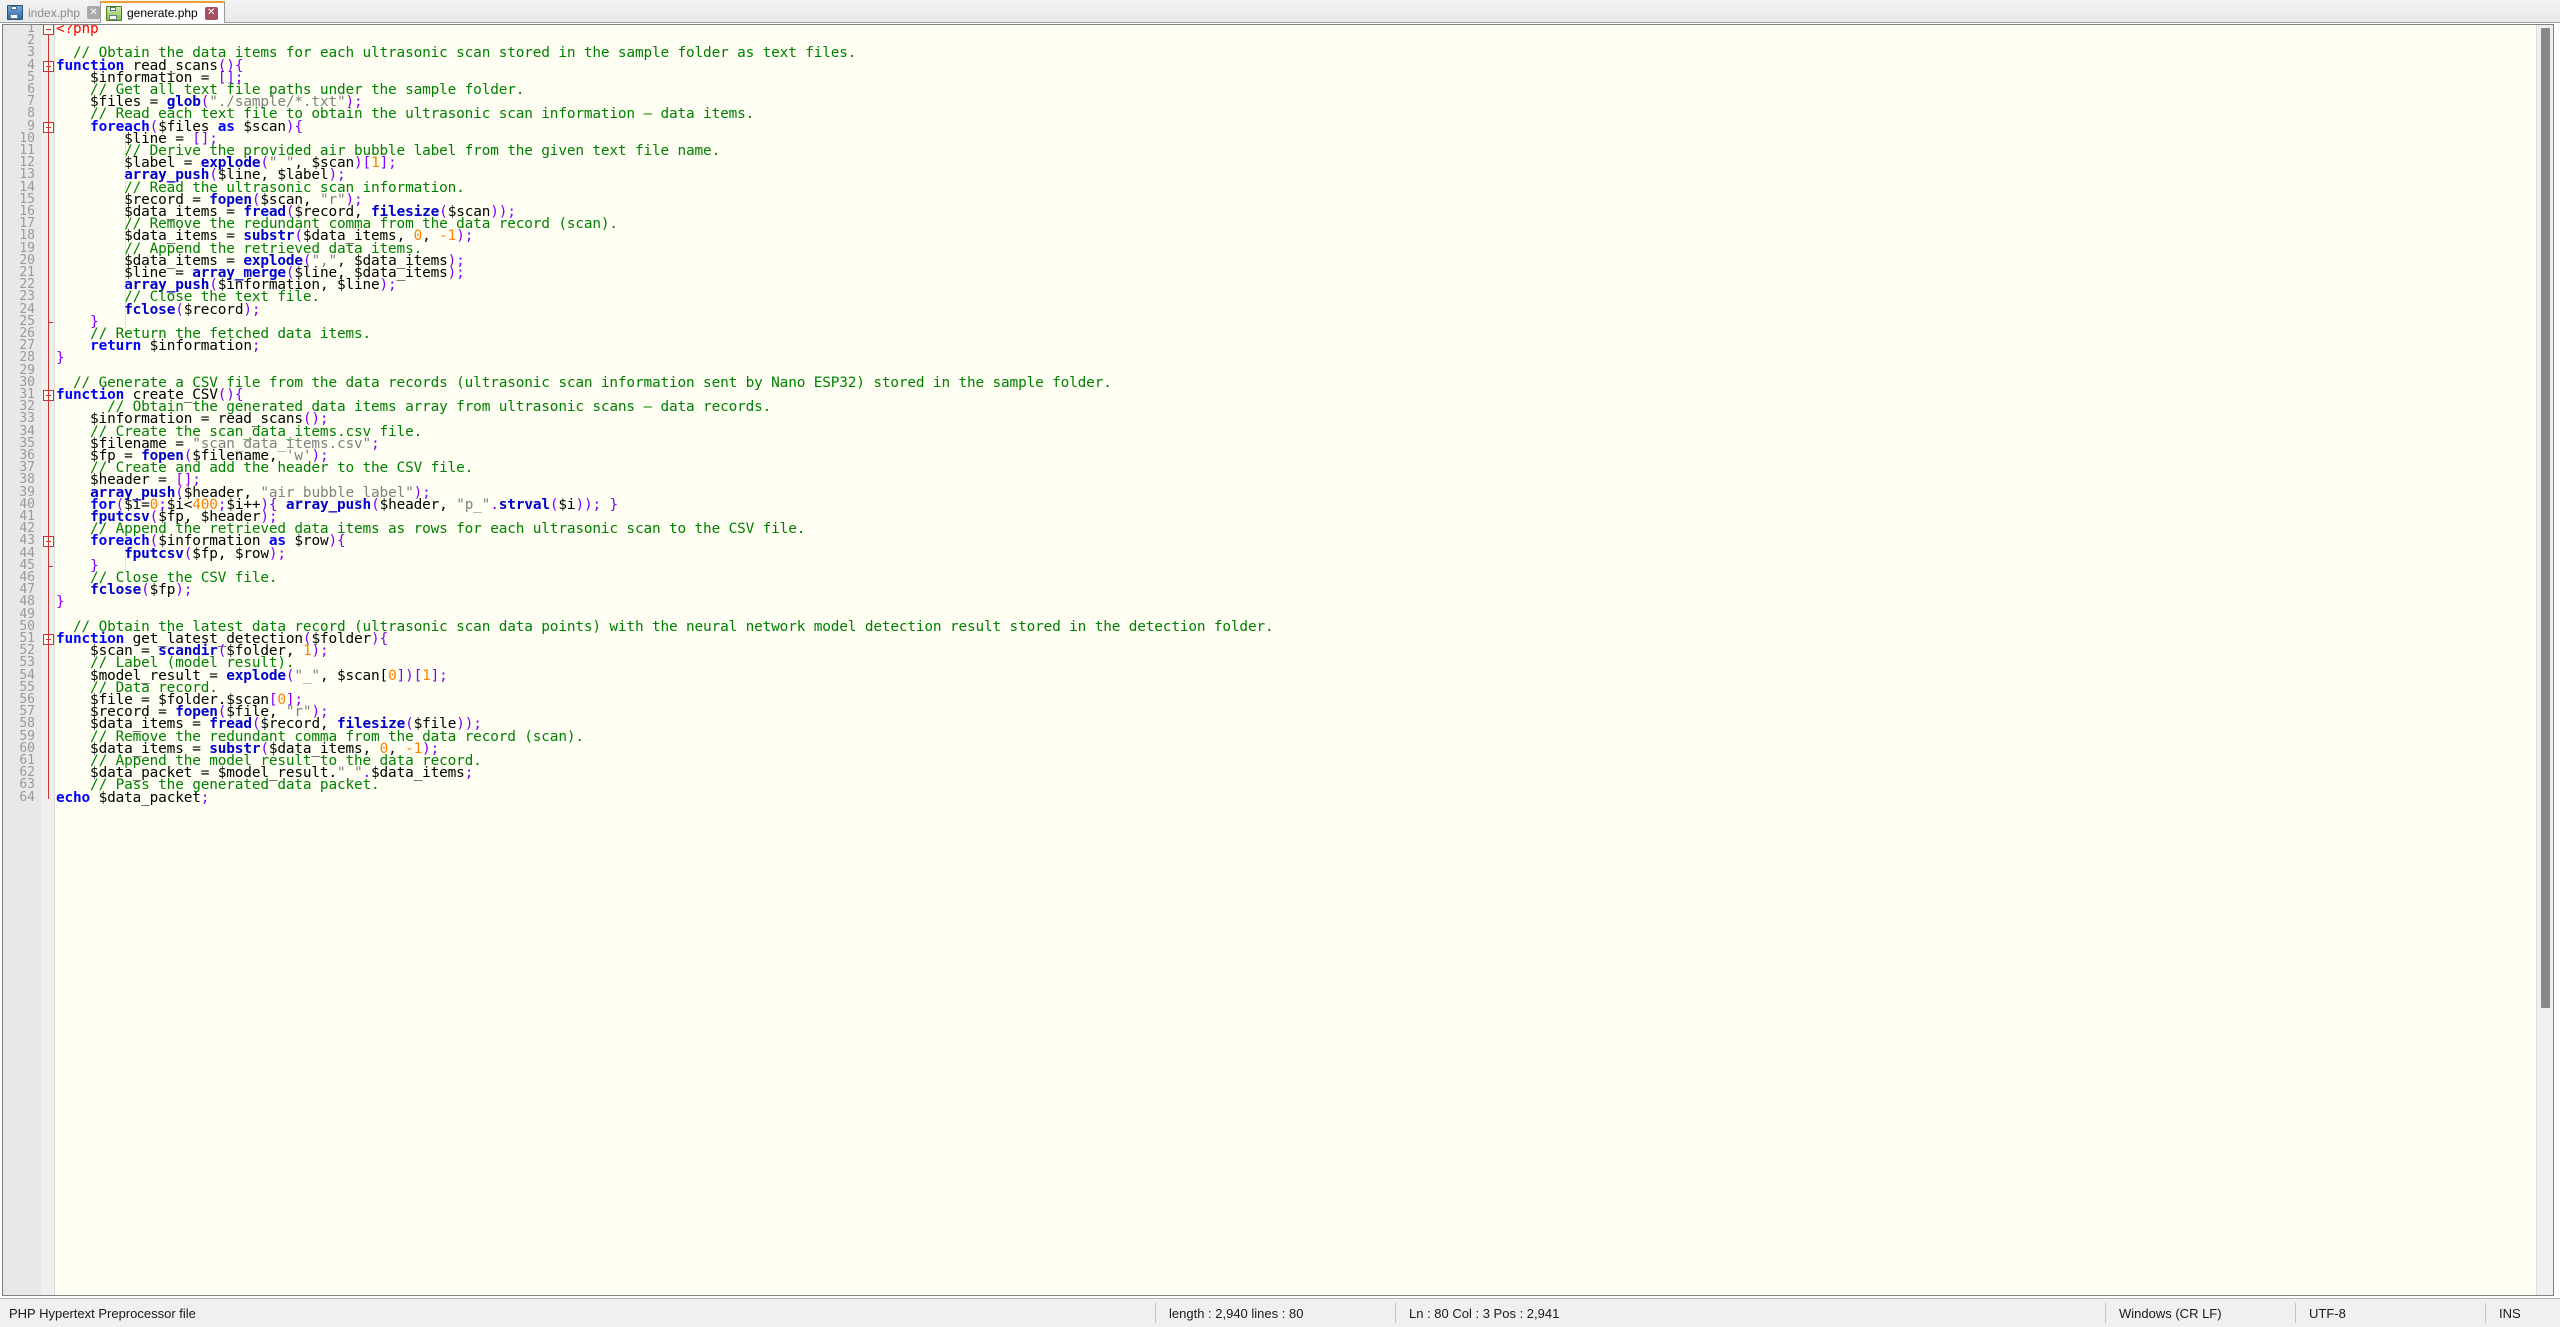 This screenshot has height=1327, width=2560. I want to click on code-token-plain: $data_packet, so click(145, 797).